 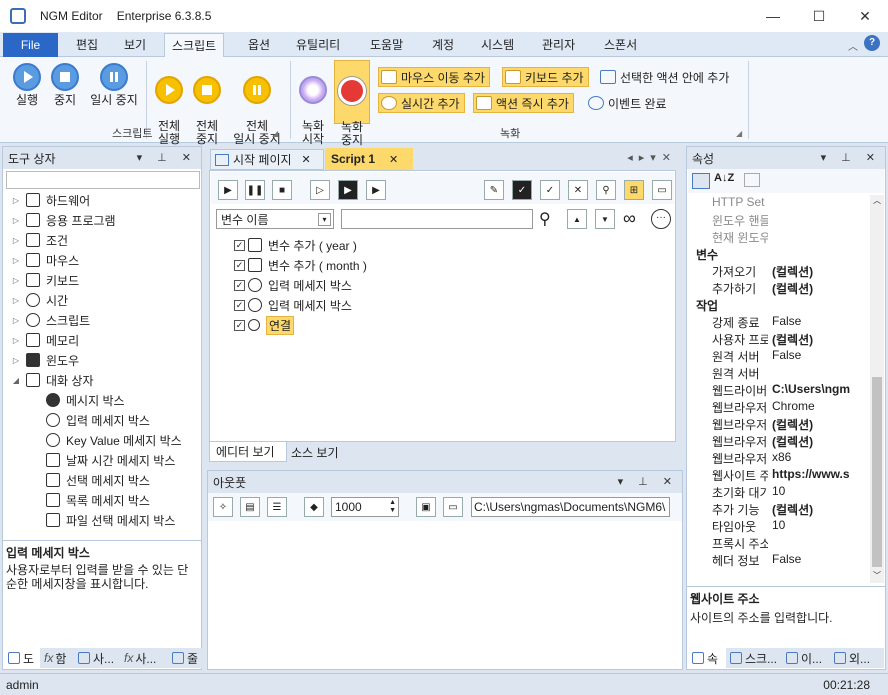 What do you see at coordinates (707, 658) in the screenshot?
I see `tab-properties: 속` at bounding box center [707, 658].